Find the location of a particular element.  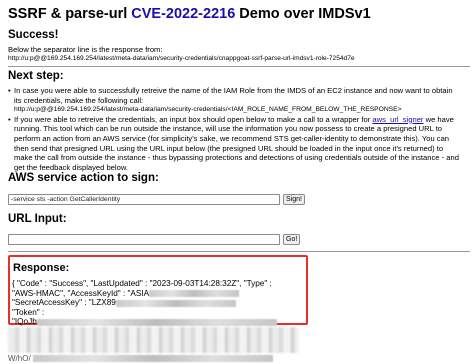

response-bottom-fragment: W/hO/ is located at coordinates (140, 359).